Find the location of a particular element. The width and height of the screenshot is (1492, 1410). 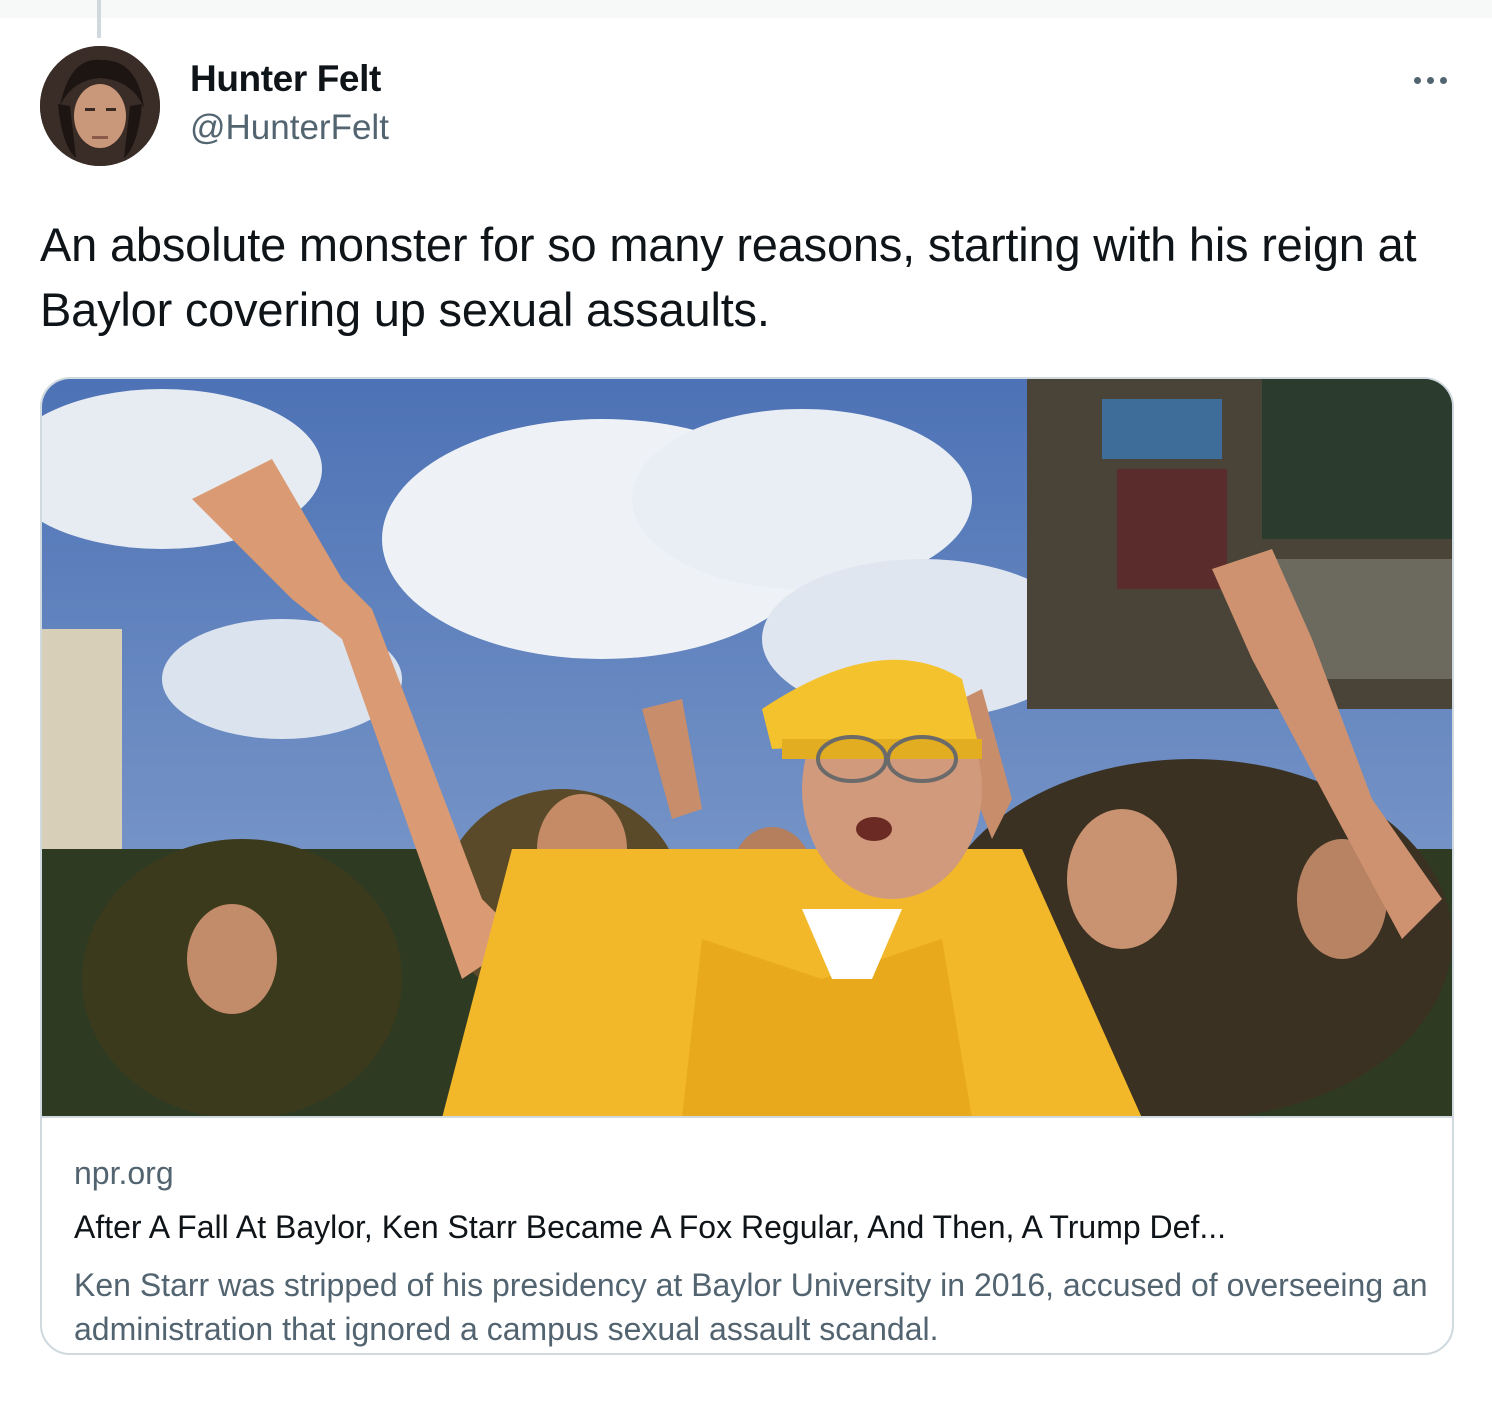

avatar-photo is located at coordinates (100, 106).